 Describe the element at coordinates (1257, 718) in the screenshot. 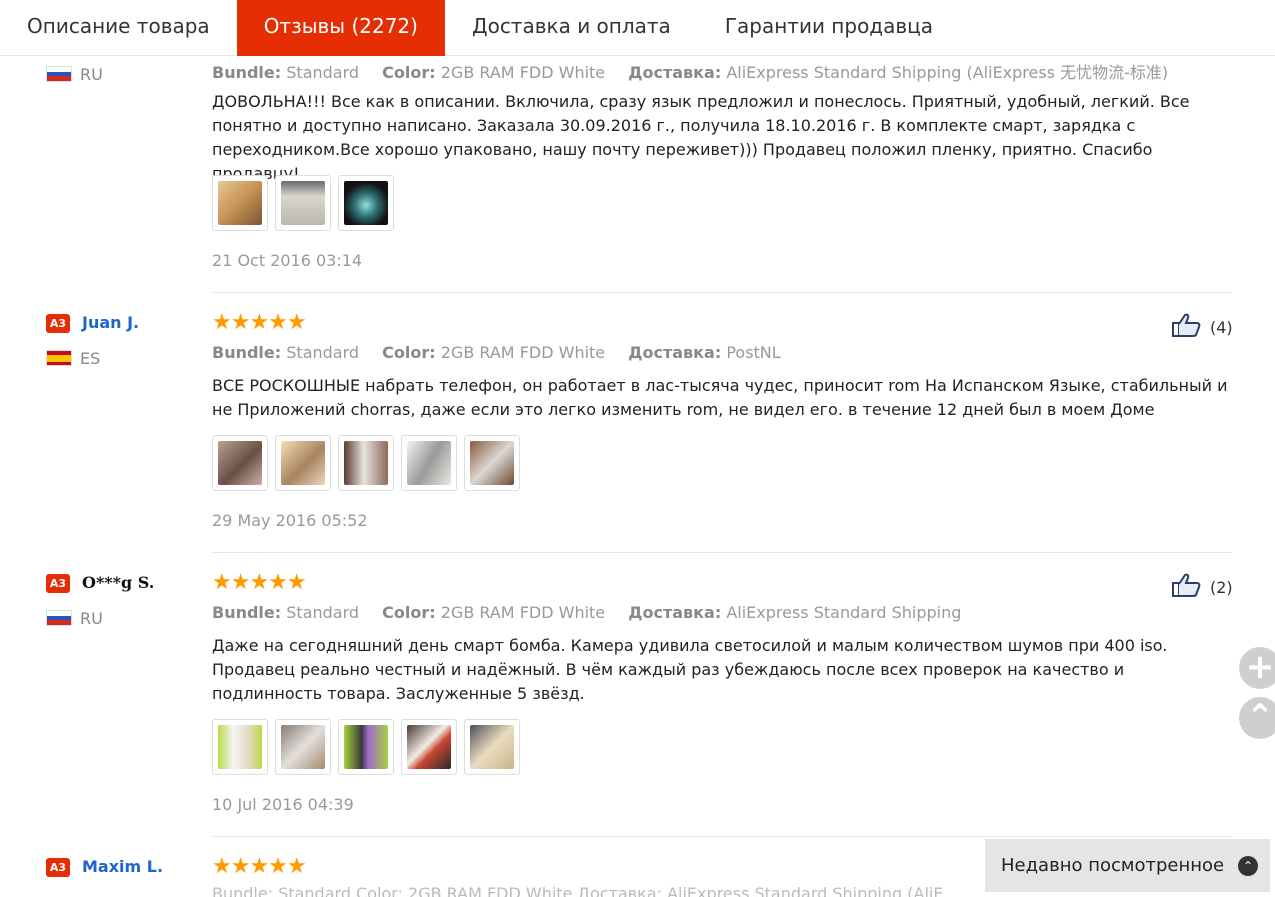

I see `scroll-top-button: ⌃` at that location.